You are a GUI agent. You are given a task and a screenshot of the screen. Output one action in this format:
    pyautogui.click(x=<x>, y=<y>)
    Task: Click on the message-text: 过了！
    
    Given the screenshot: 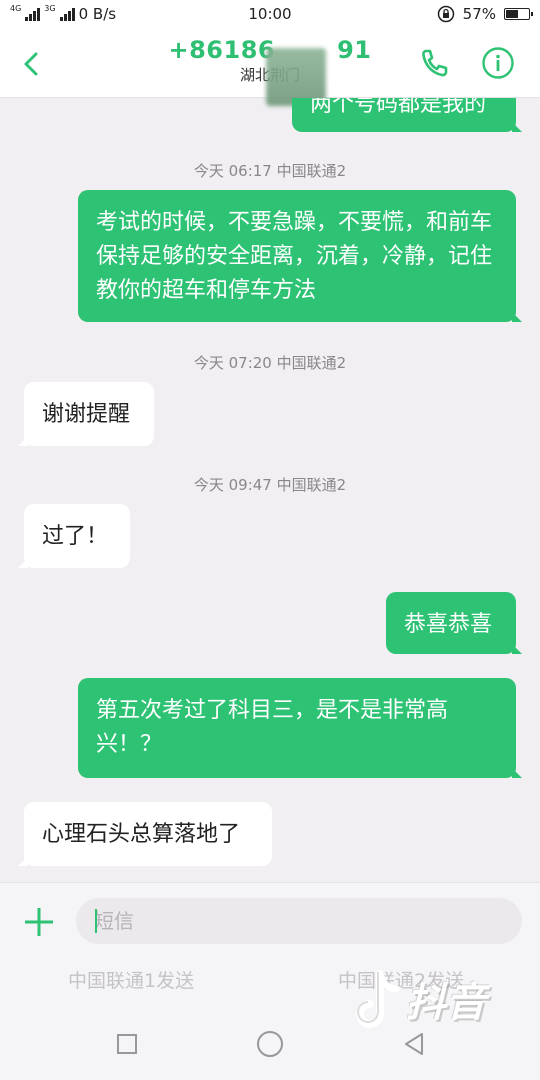 What is the action you would take?
    pyautogui.click(x=75, y=536)
    